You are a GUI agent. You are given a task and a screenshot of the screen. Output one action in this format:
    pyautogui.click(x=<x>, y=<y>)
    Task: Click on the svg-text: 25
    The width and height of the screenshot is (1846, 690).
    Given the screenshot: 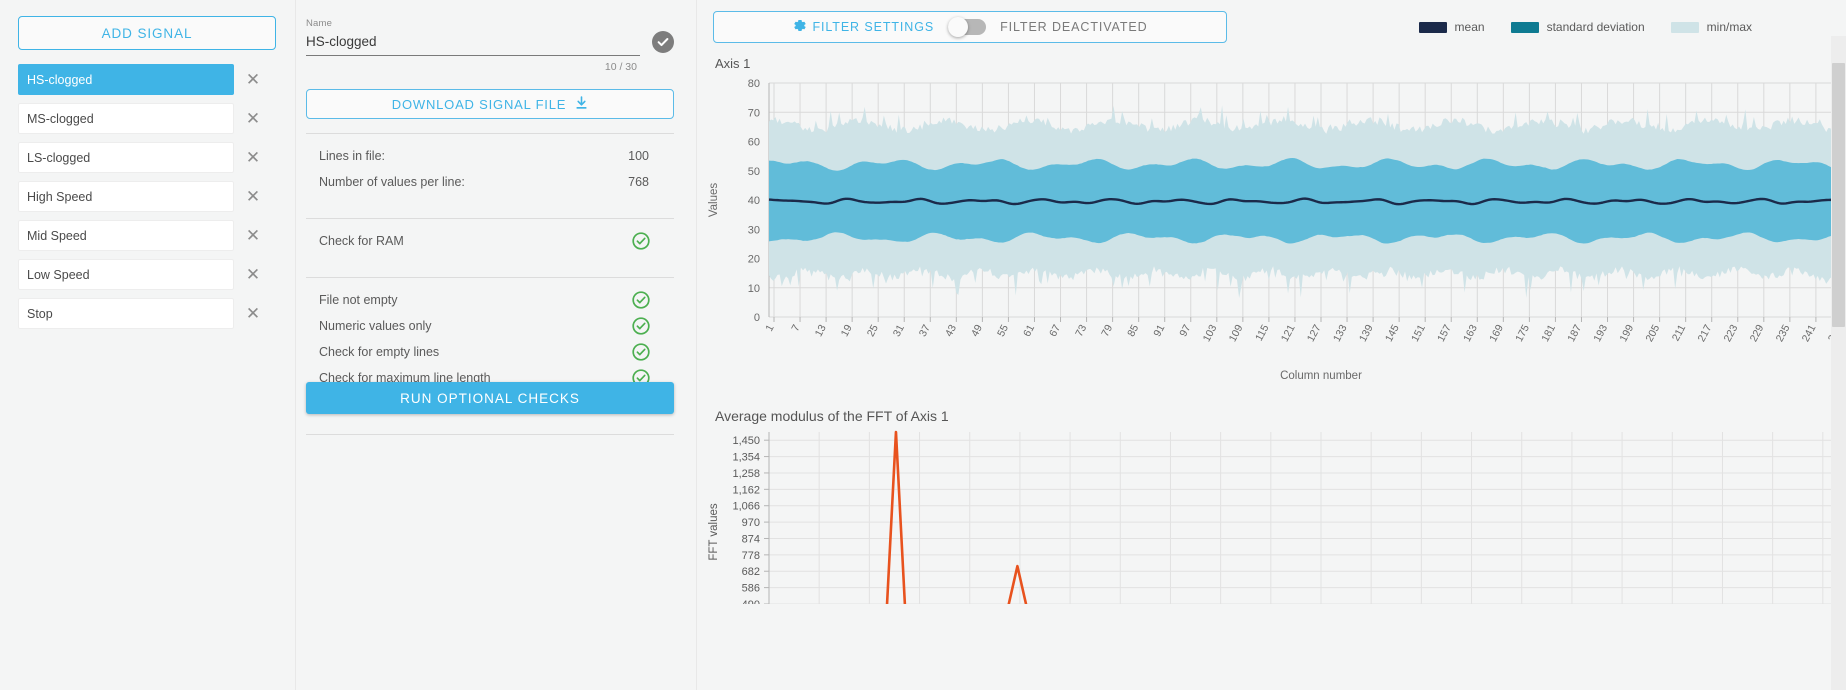 What is the action you would take?
    pyautogui.click(x=873, y=331)
    